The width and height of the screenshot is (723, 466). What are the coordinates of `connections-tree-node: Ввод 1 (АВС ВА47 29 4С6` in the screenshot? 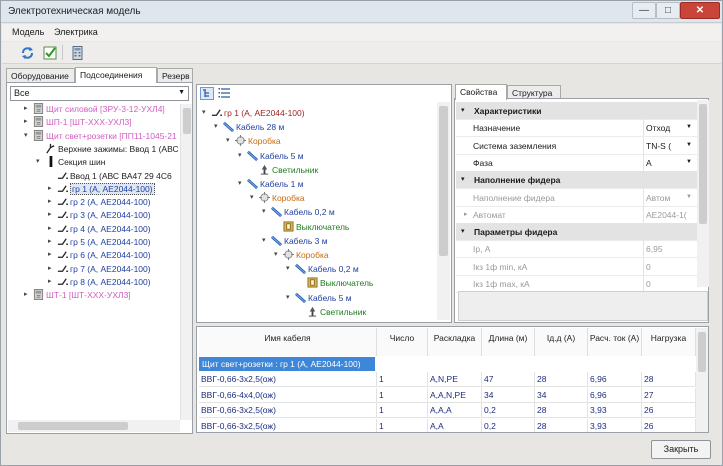 It's located at (93, 176).